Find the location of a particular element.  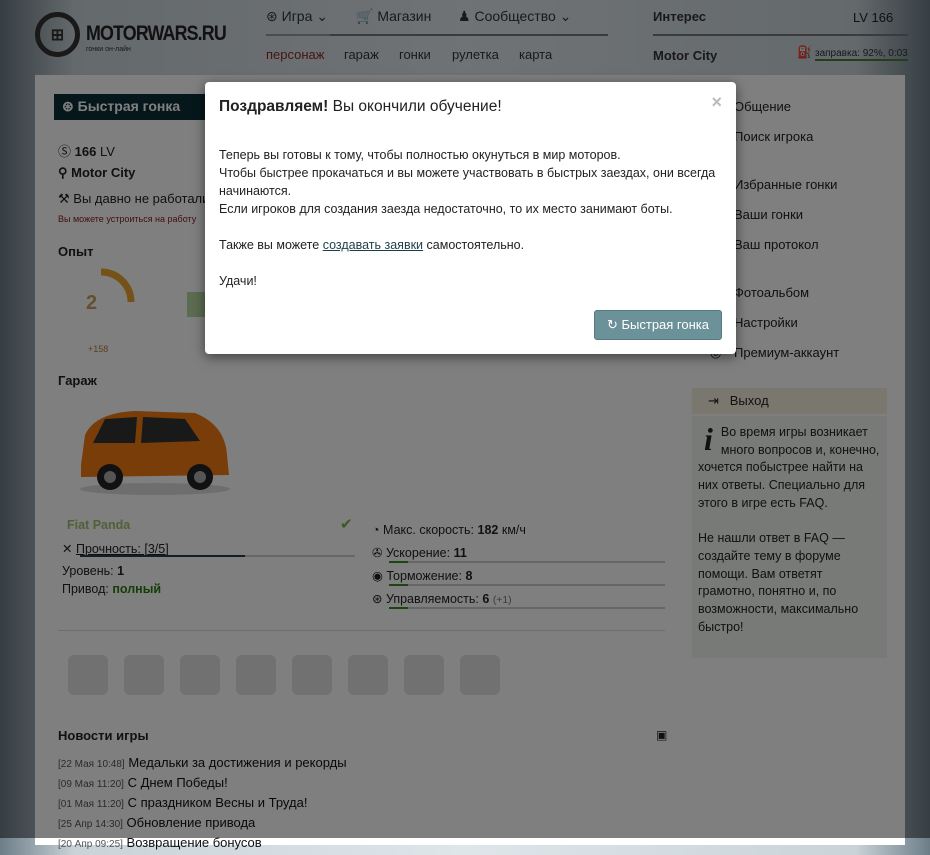

quick-race-dialog-button: ↻ Быстрая гонка is located at coordinates (657, 325).